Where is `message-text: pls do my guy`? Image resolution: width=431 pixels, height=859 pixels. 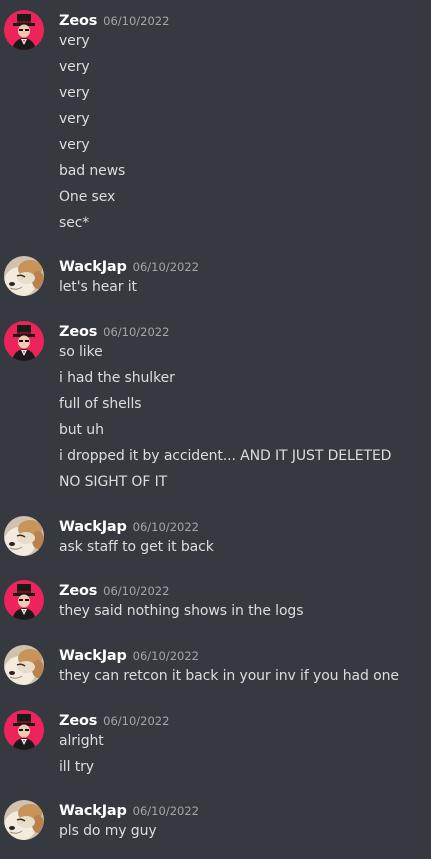
message-text: pls do my guy is located at coordinates (108, 831).